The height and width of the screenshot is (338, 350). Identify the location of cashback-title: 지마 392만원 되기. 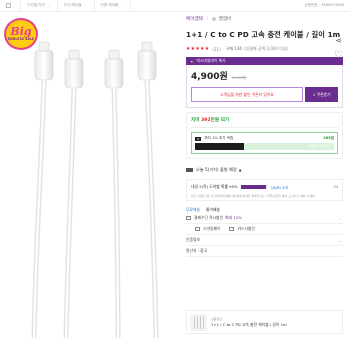
(210, 120).